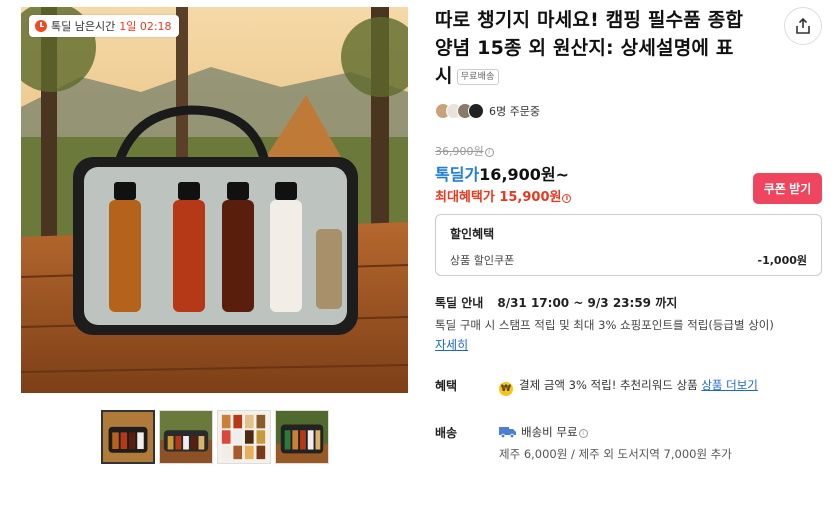 This screenshot has width=840, height=505. I want to click on deal-timer-badge: 톡딜 남은시간 1일 02:18, so click(104, 26).